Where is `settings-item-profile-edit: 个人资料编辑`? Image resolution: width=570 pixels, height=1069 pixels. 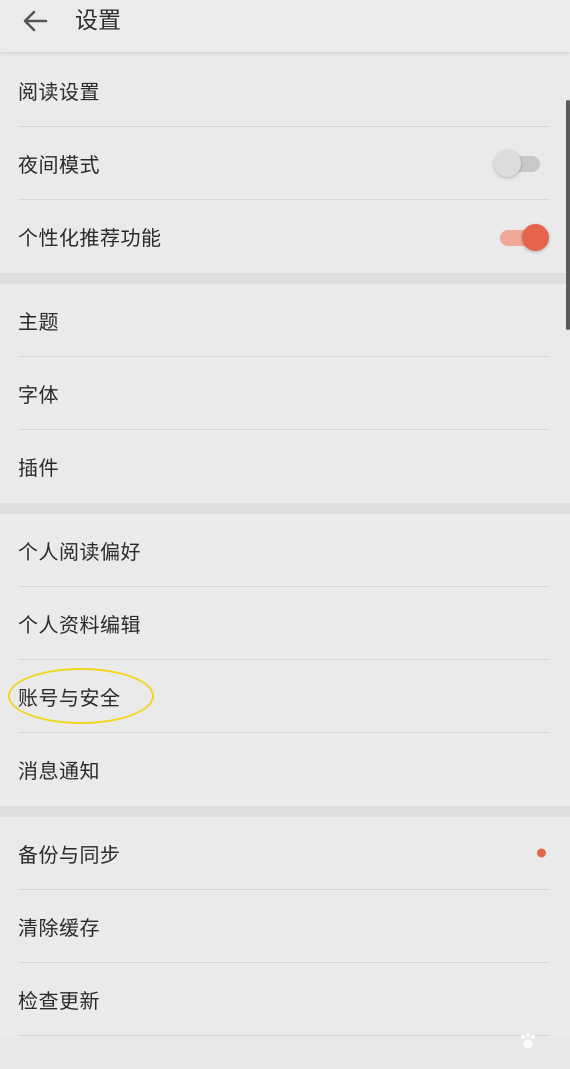
settings-item-profile-edit: 个人资料编辑 is located at coordinates (284, 623).